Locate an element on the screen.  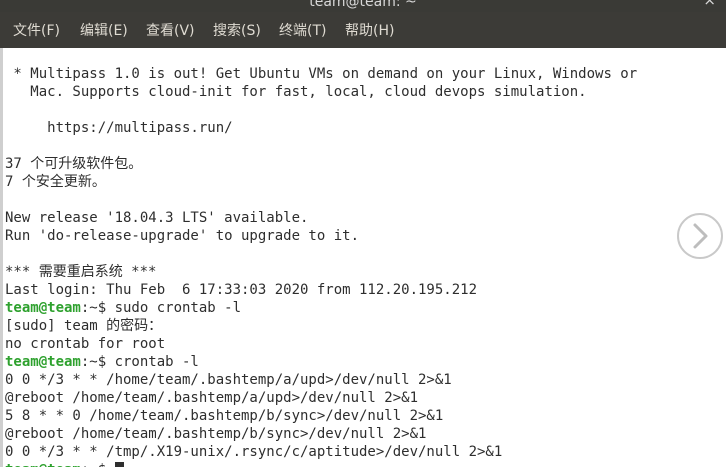
terminal-cursor is located at coordinates (119, 464).